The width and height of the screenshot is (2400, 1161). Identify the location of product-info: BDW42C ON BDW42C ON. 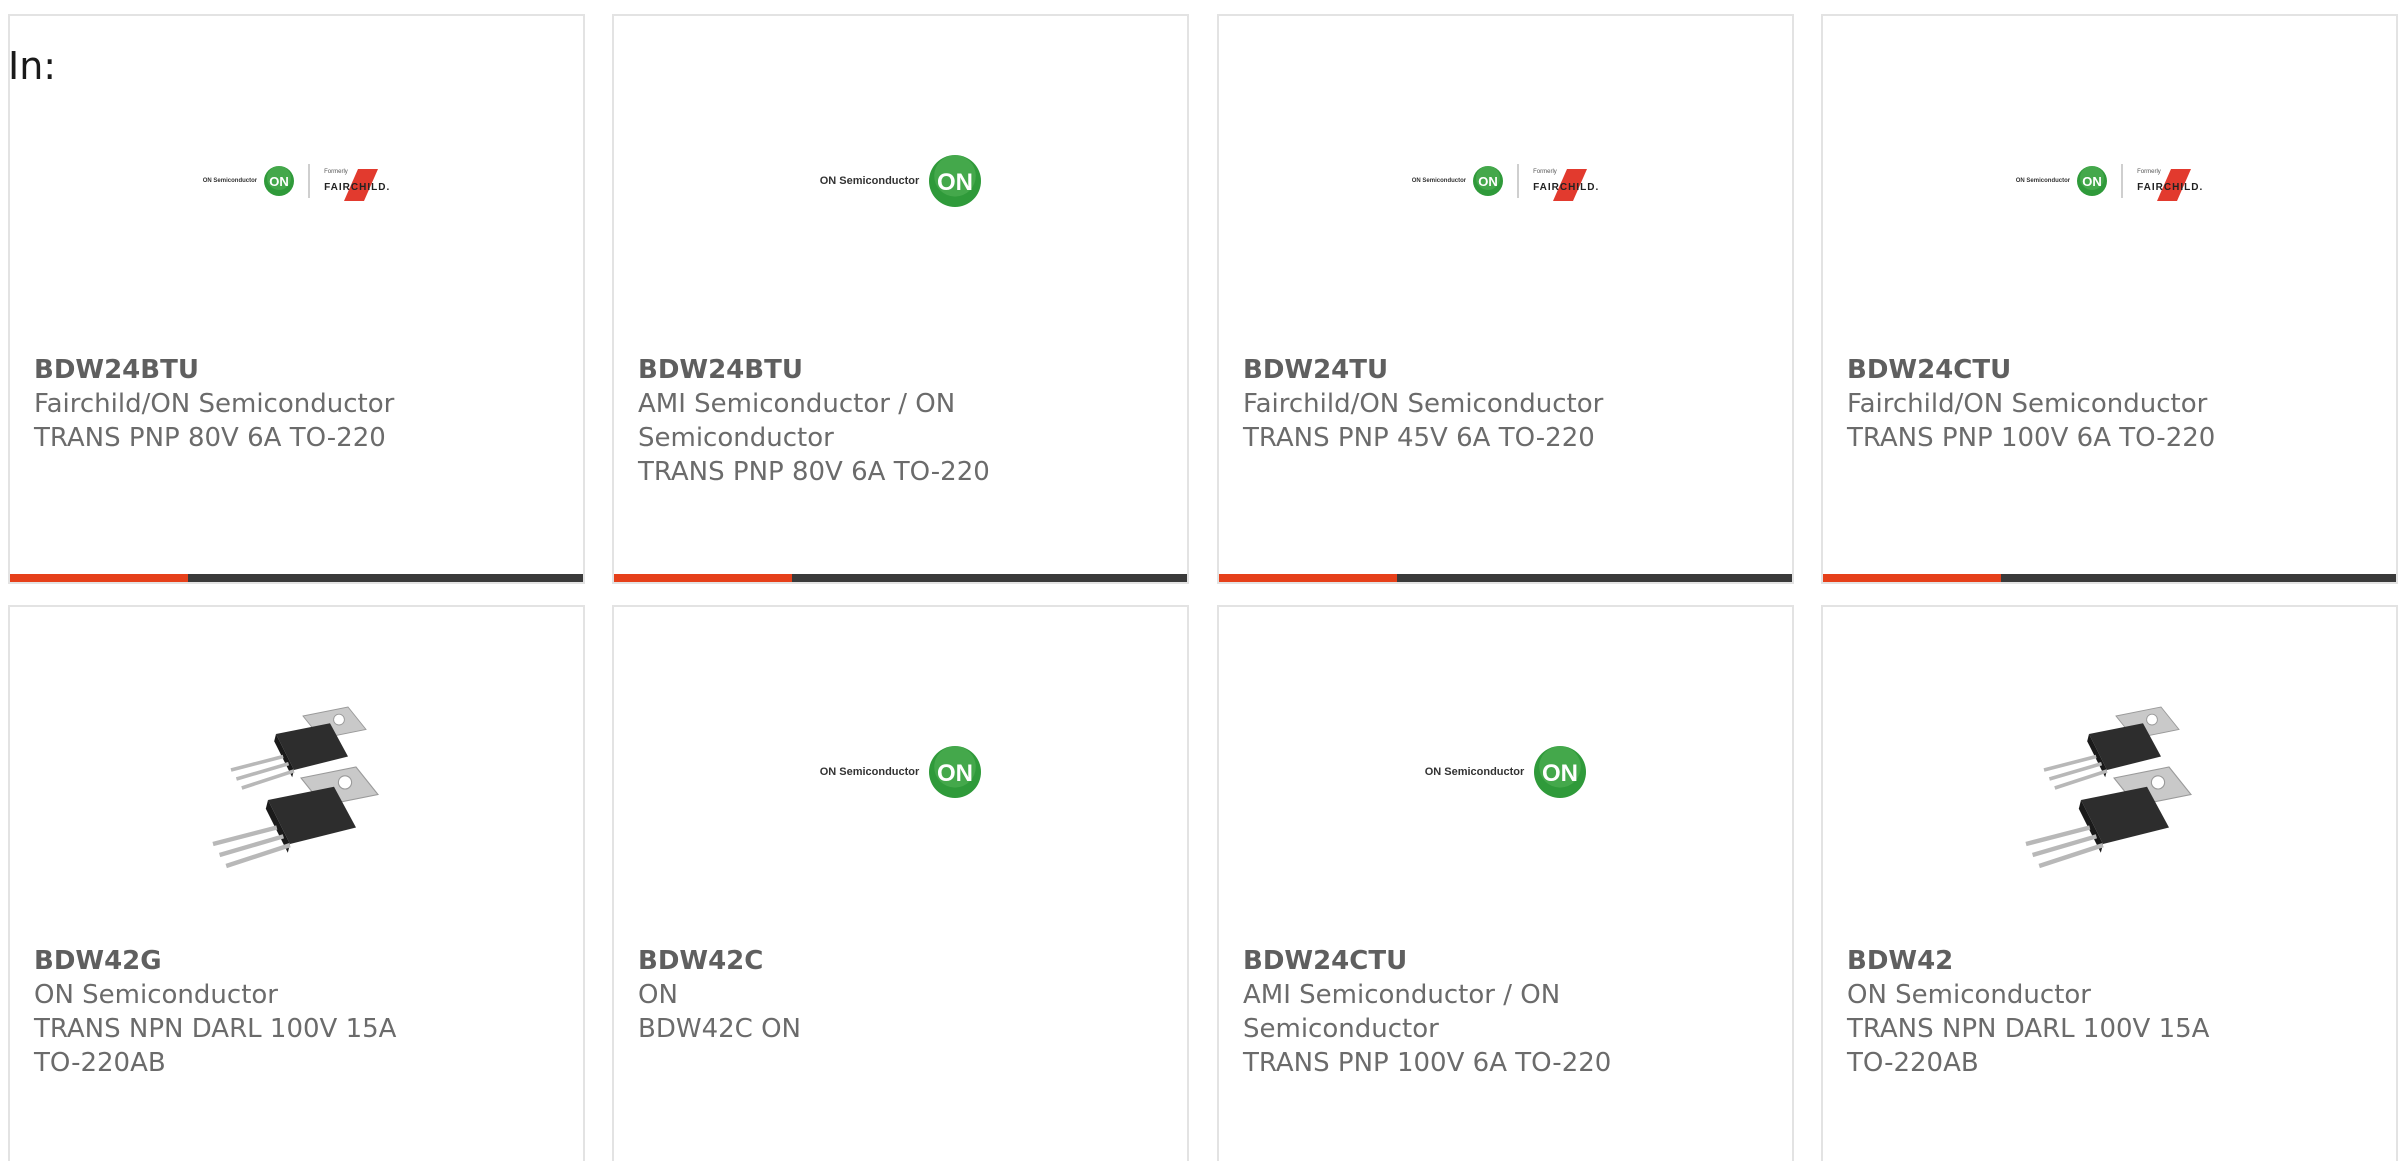
(838, 995).